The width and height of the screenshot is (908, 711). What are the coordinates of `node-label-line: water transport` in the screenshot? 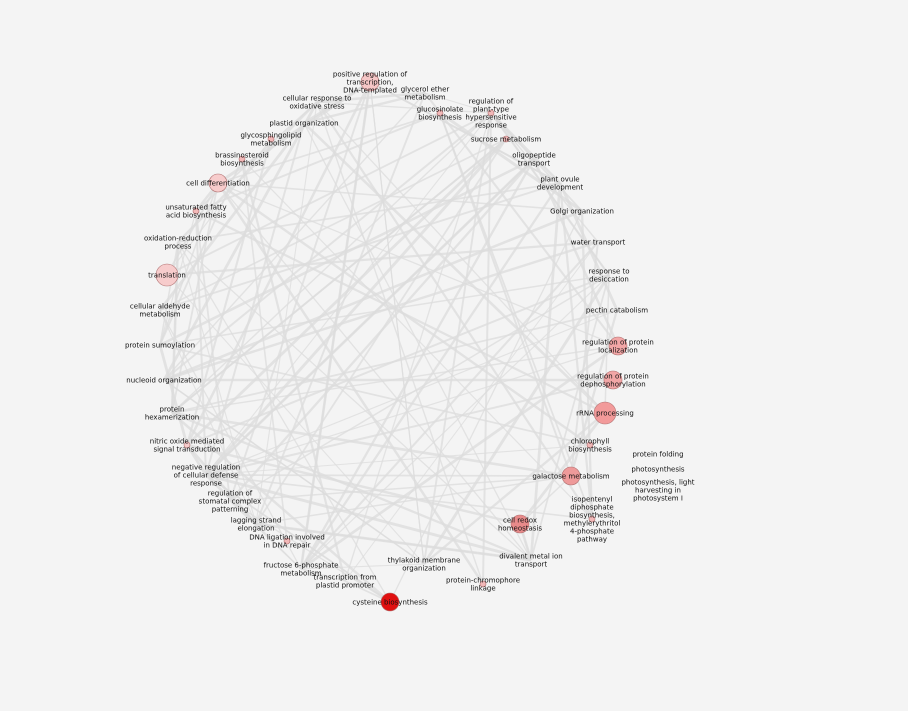 It's located at (598, 243).